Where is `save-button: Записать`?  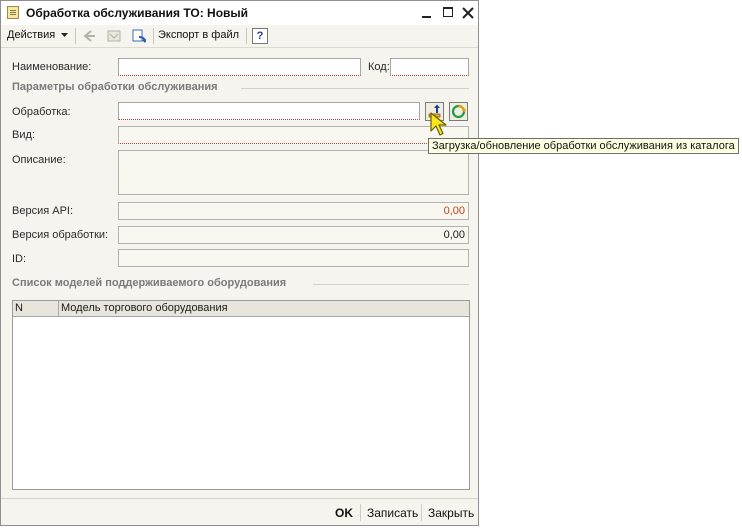 save-button: Записать is located at coordinates (392, 513).